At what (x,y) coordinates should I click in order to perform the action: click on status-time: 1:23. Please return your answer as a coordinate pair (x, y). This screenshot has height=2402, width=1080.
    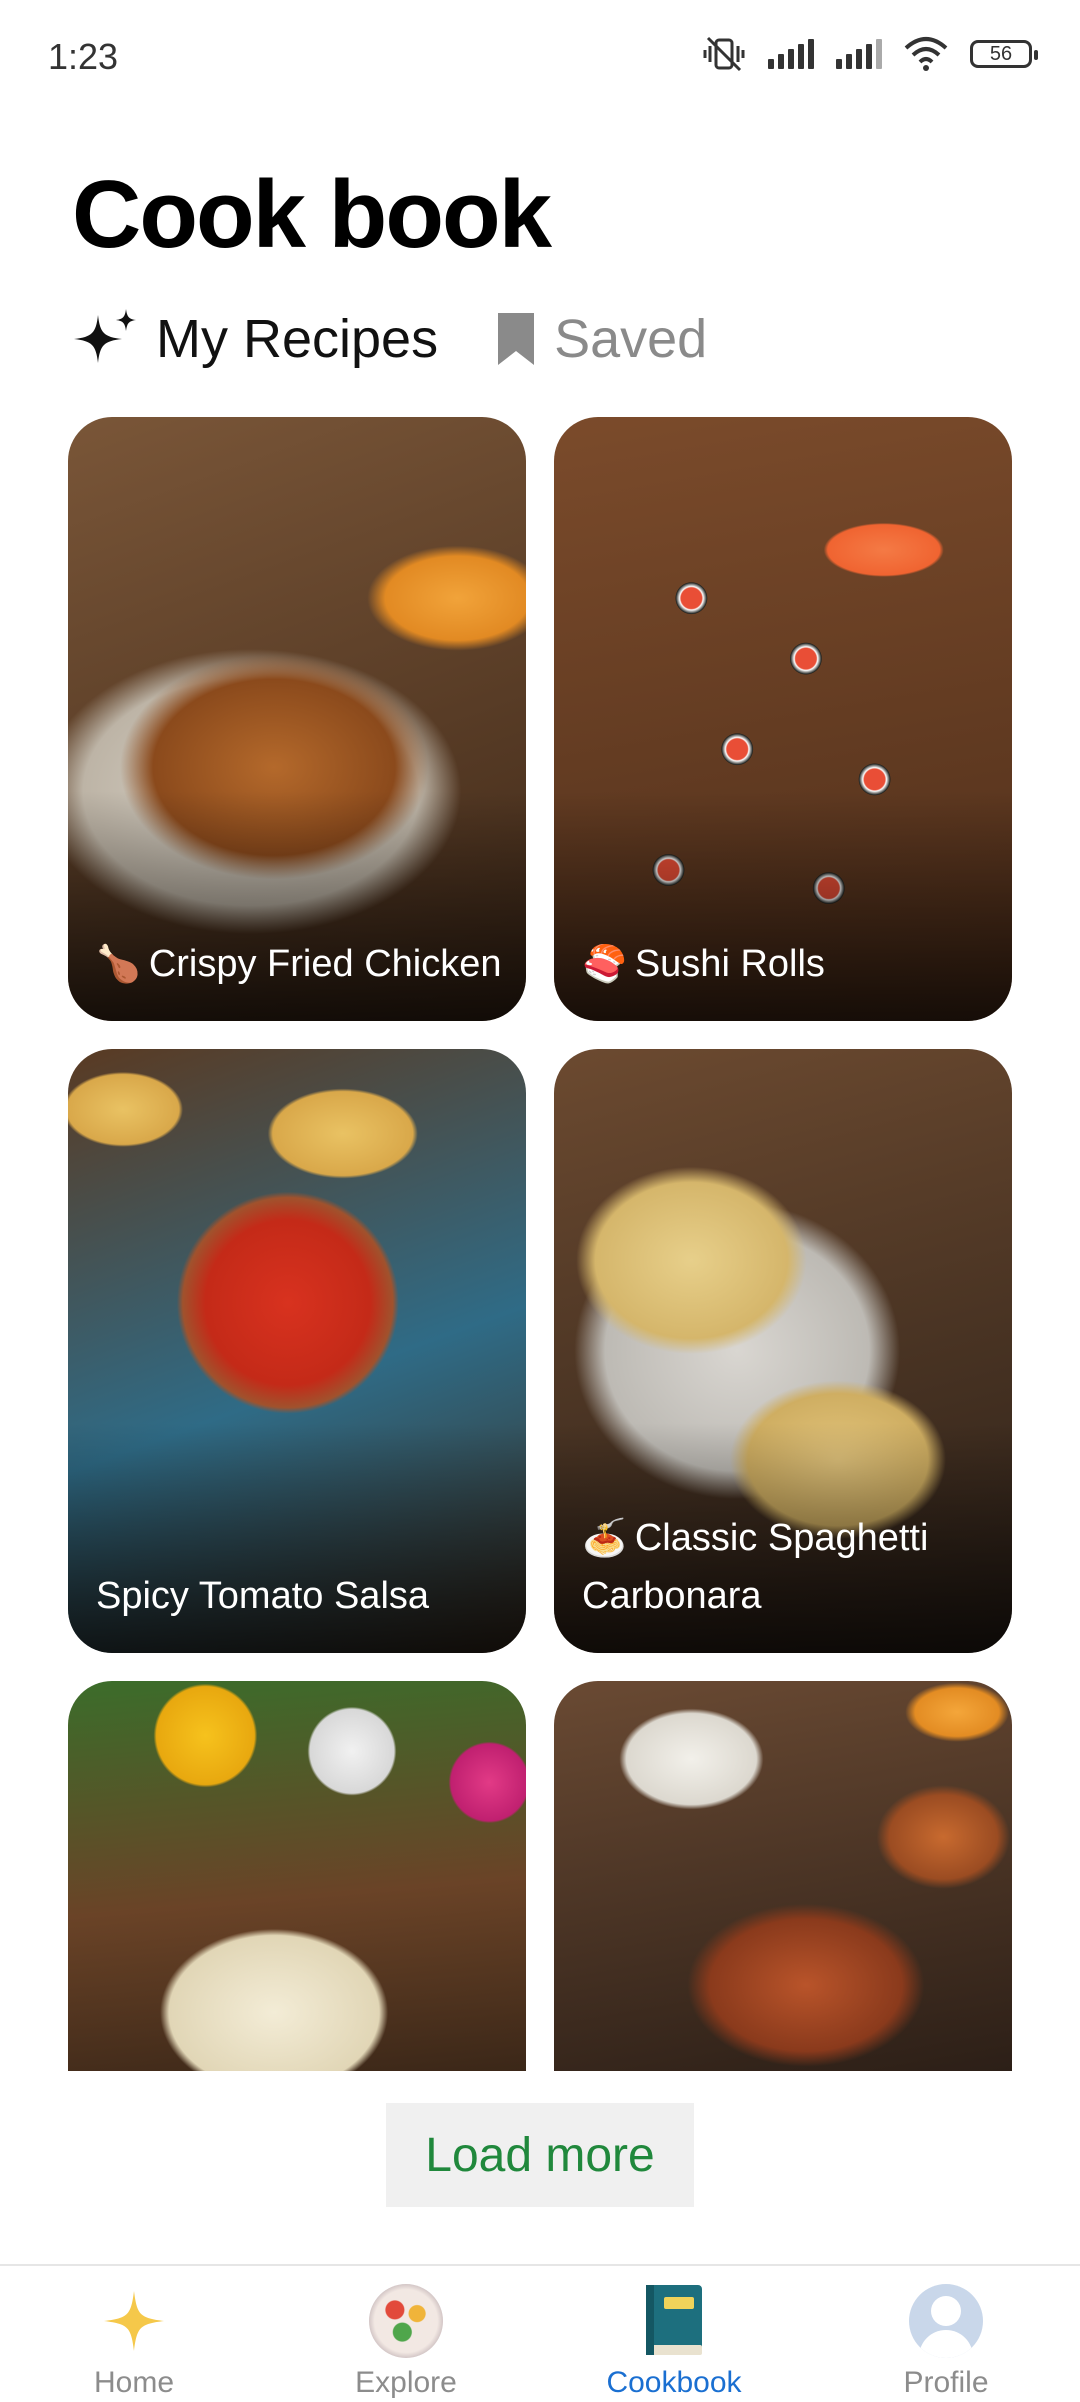
    Looking at the image, I should click on (83, 56).